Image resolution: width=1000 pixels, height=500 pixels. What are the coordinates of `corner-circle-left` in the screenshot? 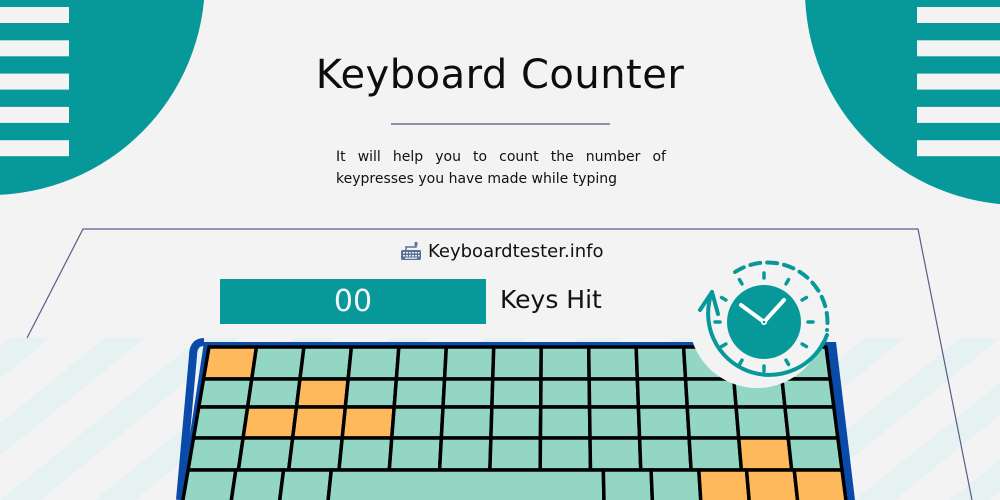 It's located at (102, 97).